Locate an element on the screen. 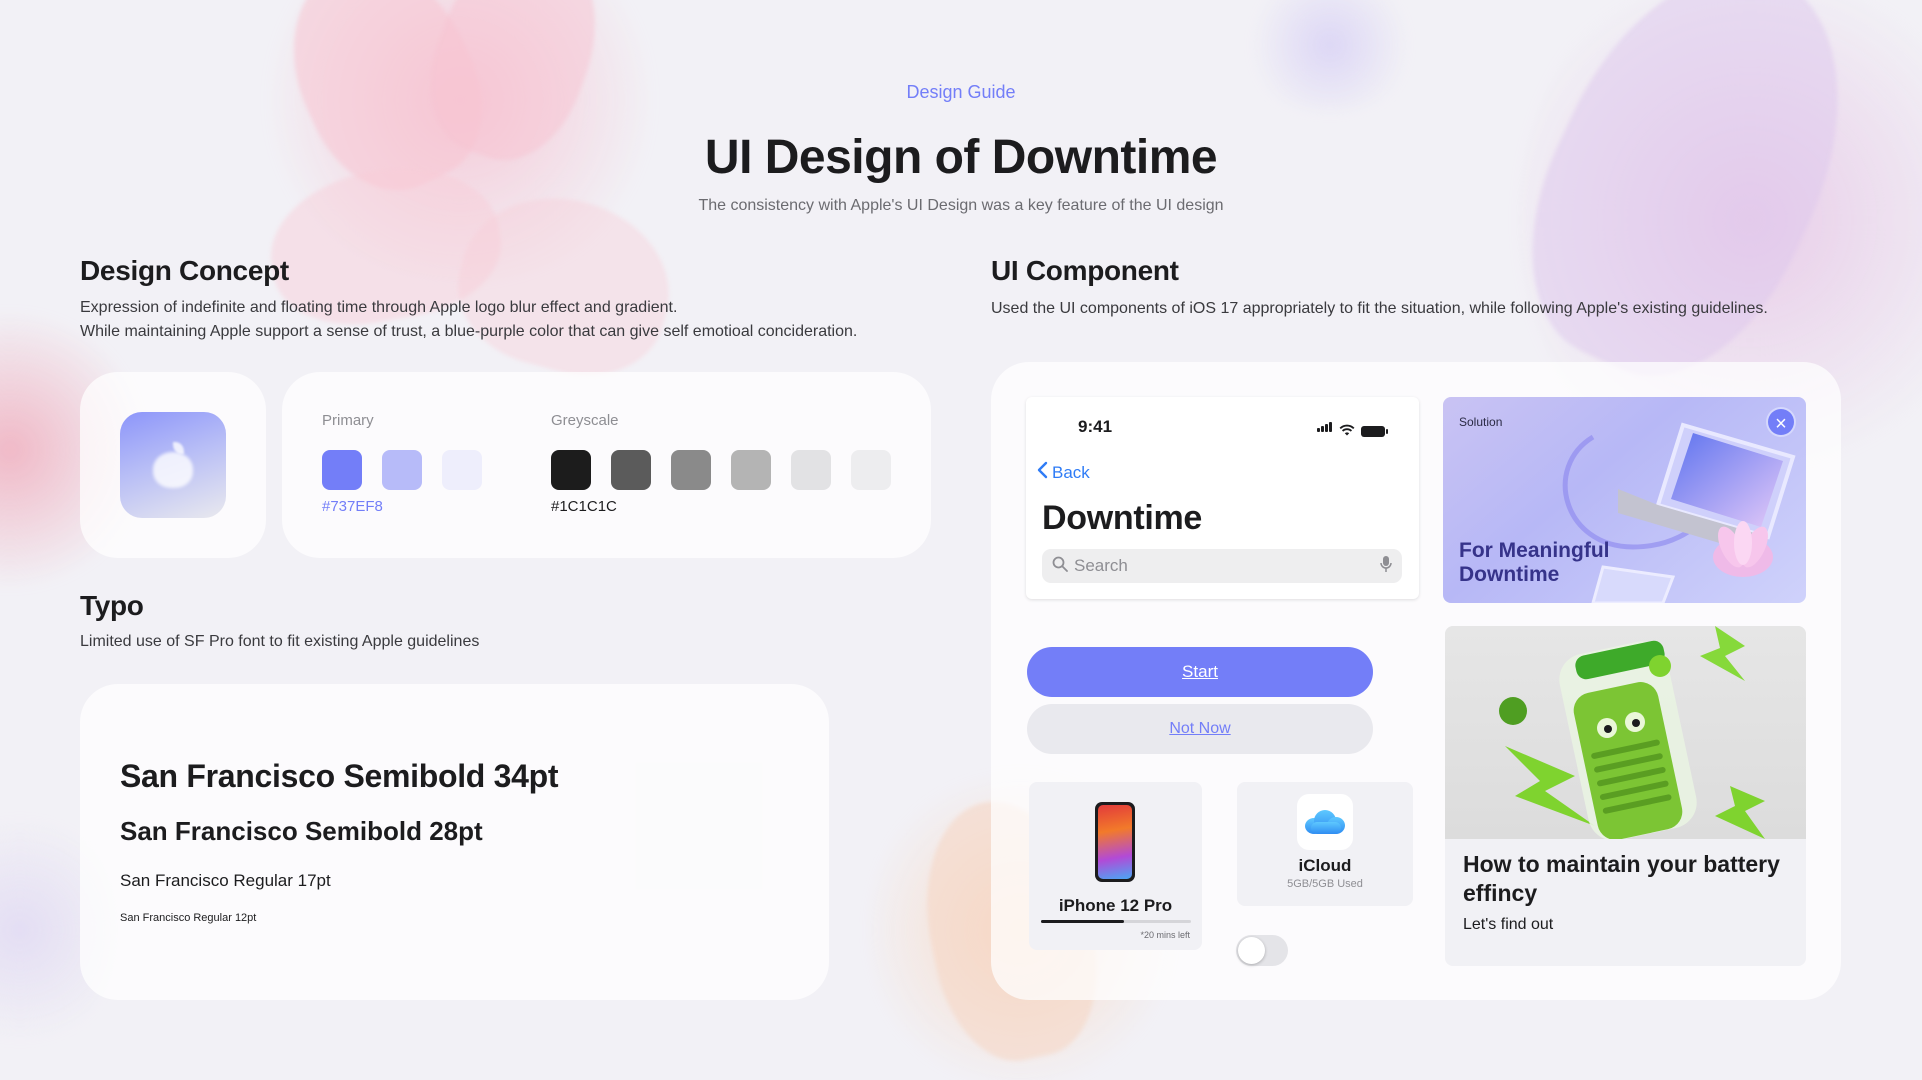 This screenshot has width=1922, height=1080. type-sample-12: San Francisco Regular 12pt is located at coordinates (188, 918).